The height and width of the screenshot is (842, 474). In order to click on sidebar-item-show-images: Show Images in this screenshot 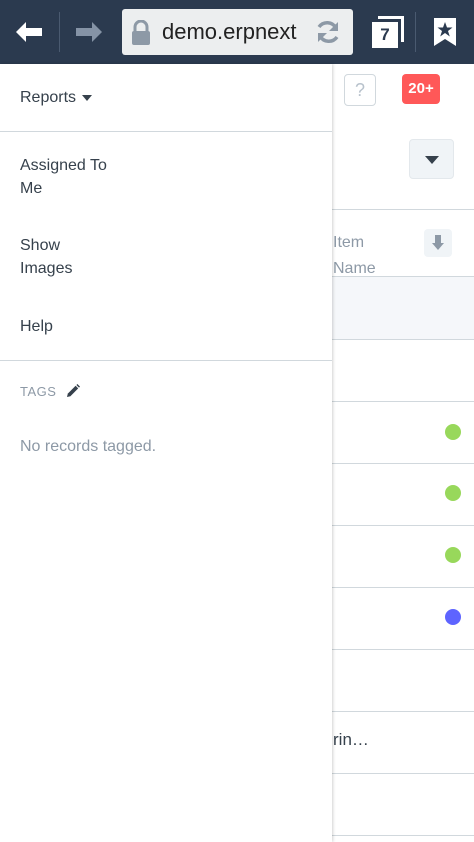, I will do `click(46, 257)`.